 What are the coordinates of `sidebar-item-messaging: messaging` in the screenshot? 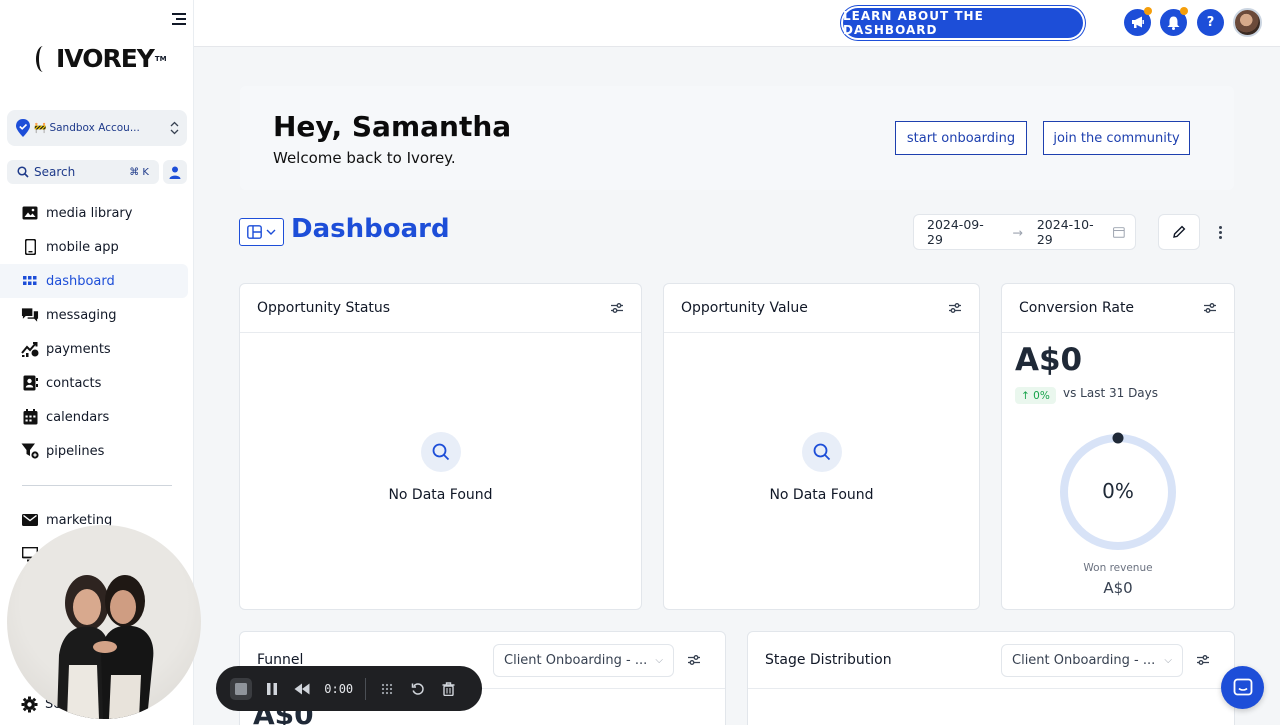 It's located at (97, 315).